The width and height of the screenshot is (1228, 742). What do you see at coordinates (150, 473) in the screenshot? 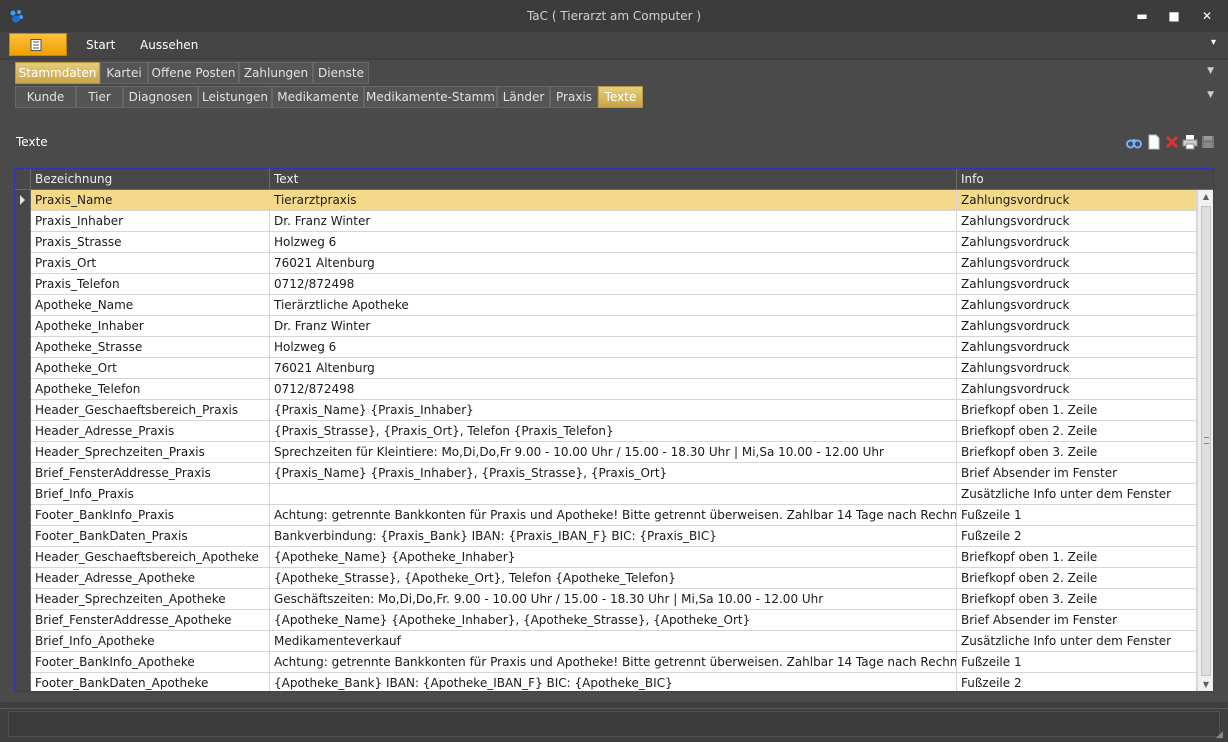
I see `cell-bezeichnung: Brief_FensterAddresse_Praxis` at bounding box center [150, 473].